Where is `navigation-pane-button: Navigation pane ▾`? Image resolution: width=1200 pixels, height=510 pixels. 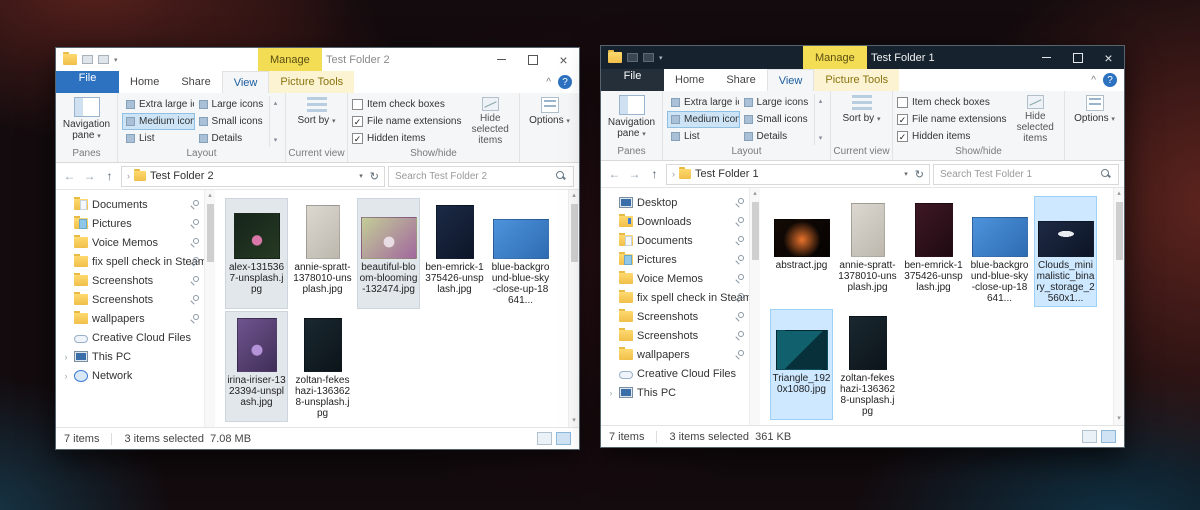
navigation-pane-button: Navigation pane ▾ is located at coordinates (86, 119).